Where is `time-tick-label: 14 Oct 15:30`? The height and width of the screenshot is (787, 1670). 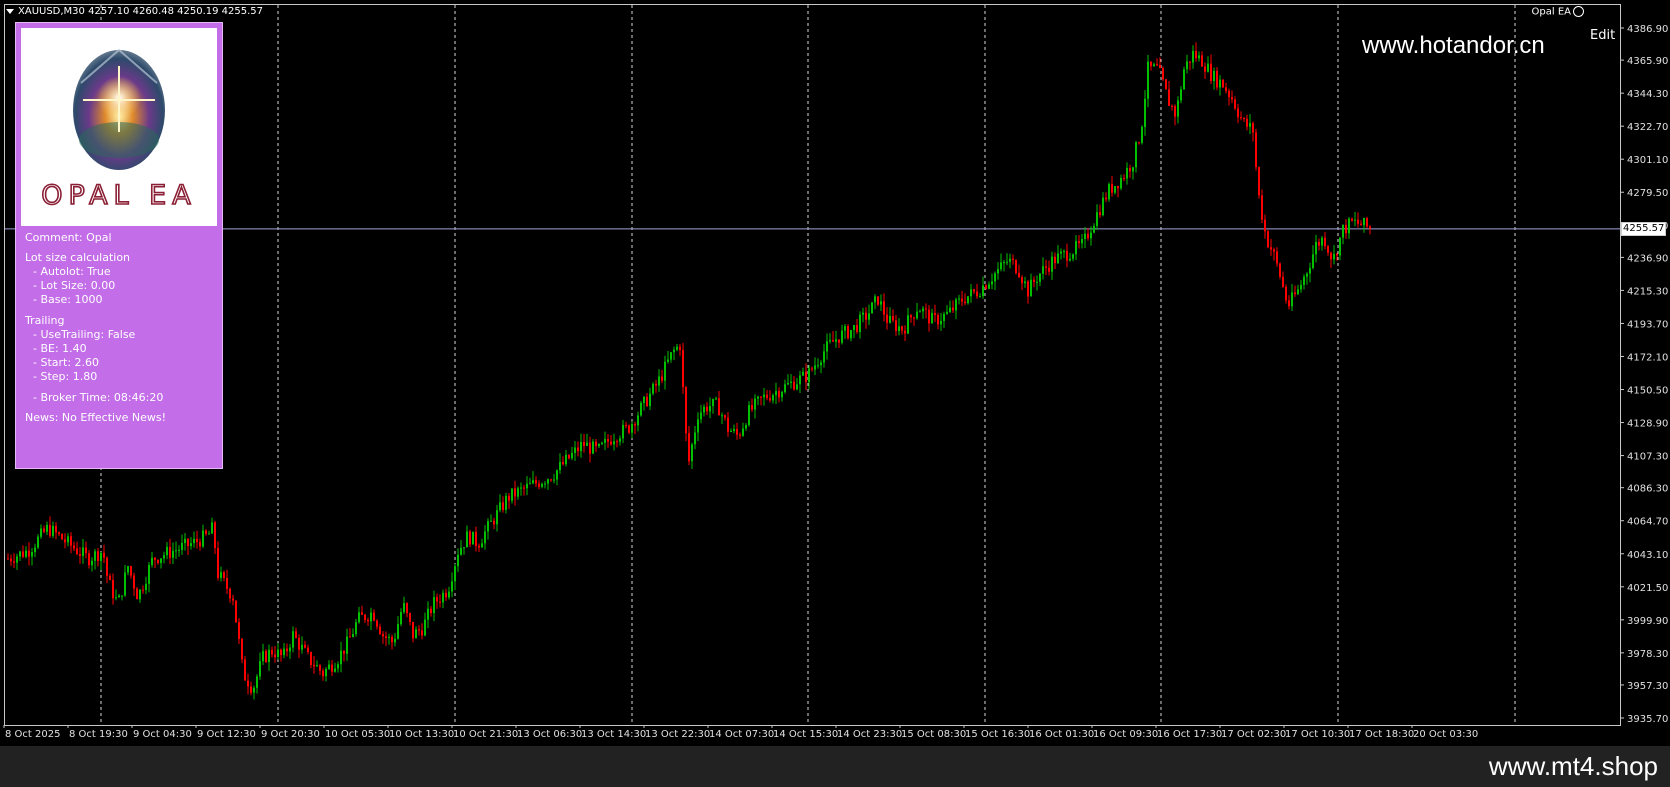 time-tick-label: 14 Oct 15:30 is located at coordinates (805, 734).